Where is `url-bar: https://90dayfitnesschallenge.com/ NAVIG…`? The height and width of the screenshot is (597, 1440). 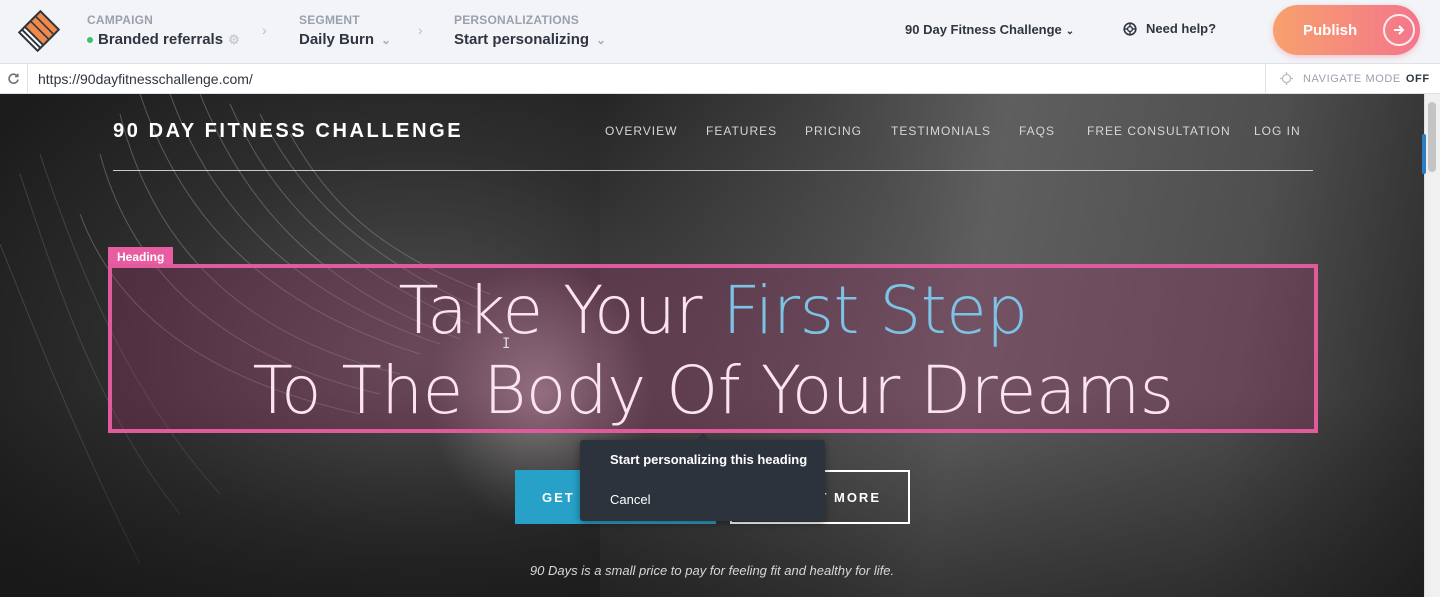
url-bar: https://90dayfitnesschallenge.com/ NAVIG… is located at coordinates (720, 79).